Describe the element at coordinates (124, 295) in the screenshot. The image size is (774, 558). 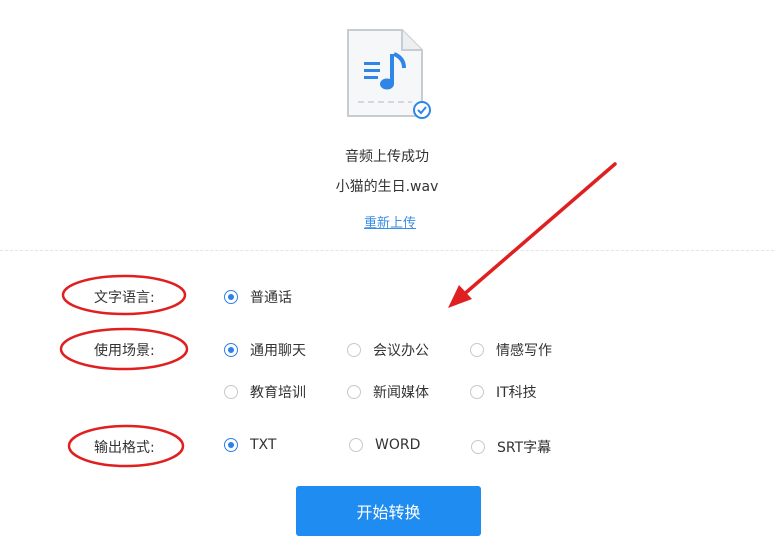
I see `annotation-ellipse-language` at that location.